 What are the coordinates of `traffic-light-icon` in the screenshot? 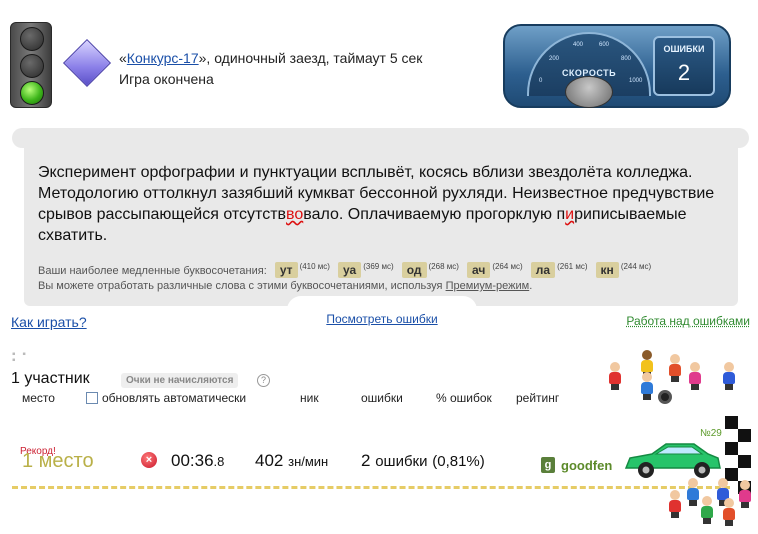 It's located at (31, 65).